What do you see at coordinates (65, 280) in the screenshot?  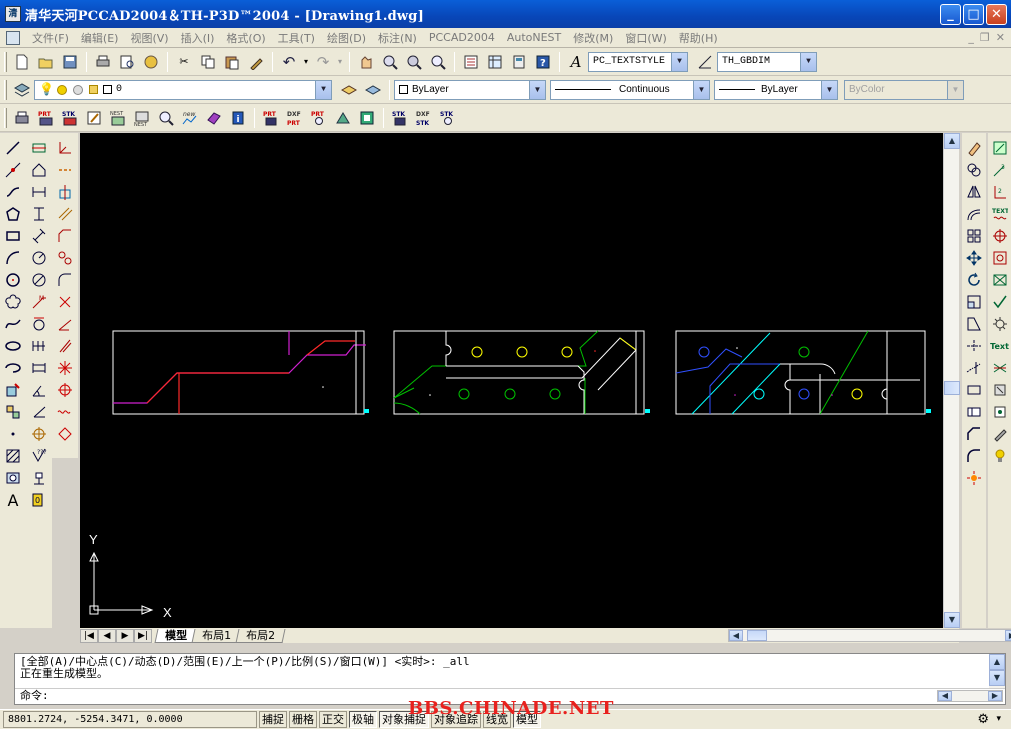 I see `fillet-icon` at bounding box center [65, 280].